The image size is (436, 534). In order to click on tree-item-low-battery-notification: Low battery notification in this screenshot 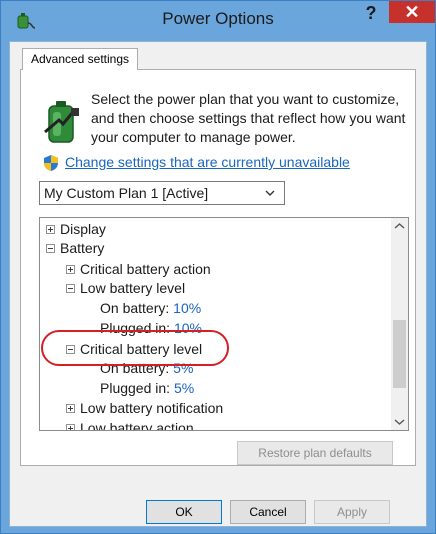, I will do `click(144, 408)`.